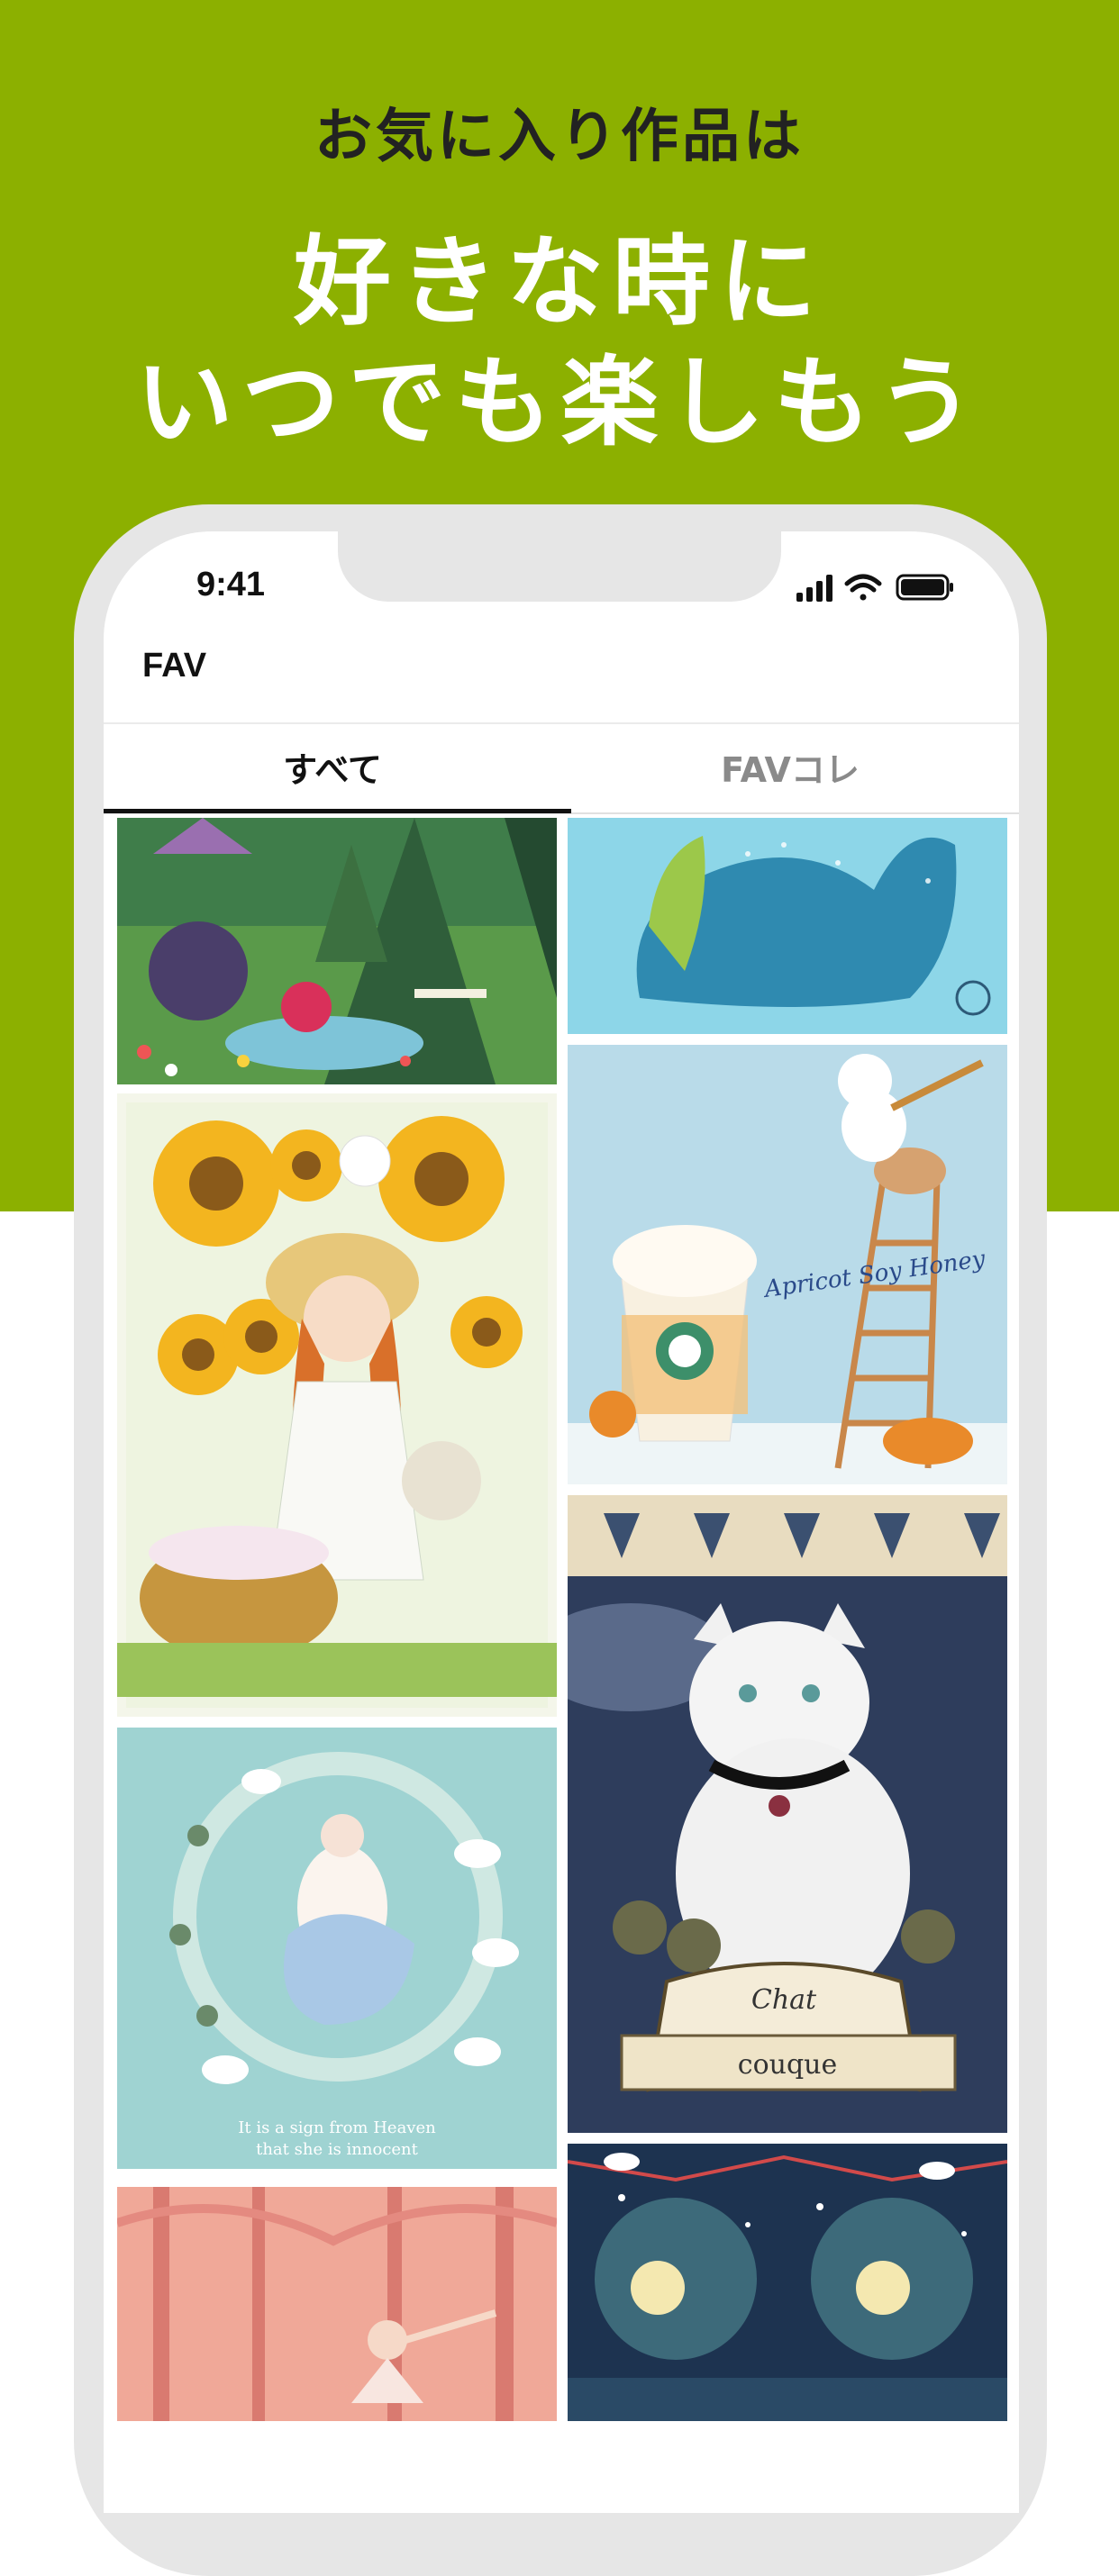 This screenshot has width=1119, height=2576. Describe the element at coordinates (784, 2000) in the screenshot. I see `artwork-caption: Chat` at that location.